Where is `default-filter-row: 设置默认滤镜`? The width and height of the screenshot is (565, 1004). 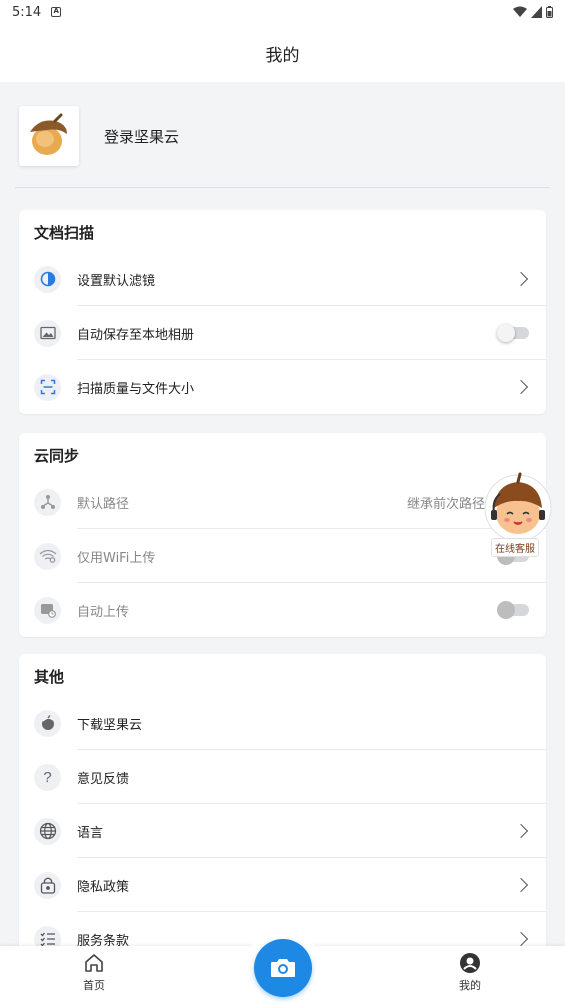
default-filter-row: 设置默认滤镜 is located at coordinates (282, 279).